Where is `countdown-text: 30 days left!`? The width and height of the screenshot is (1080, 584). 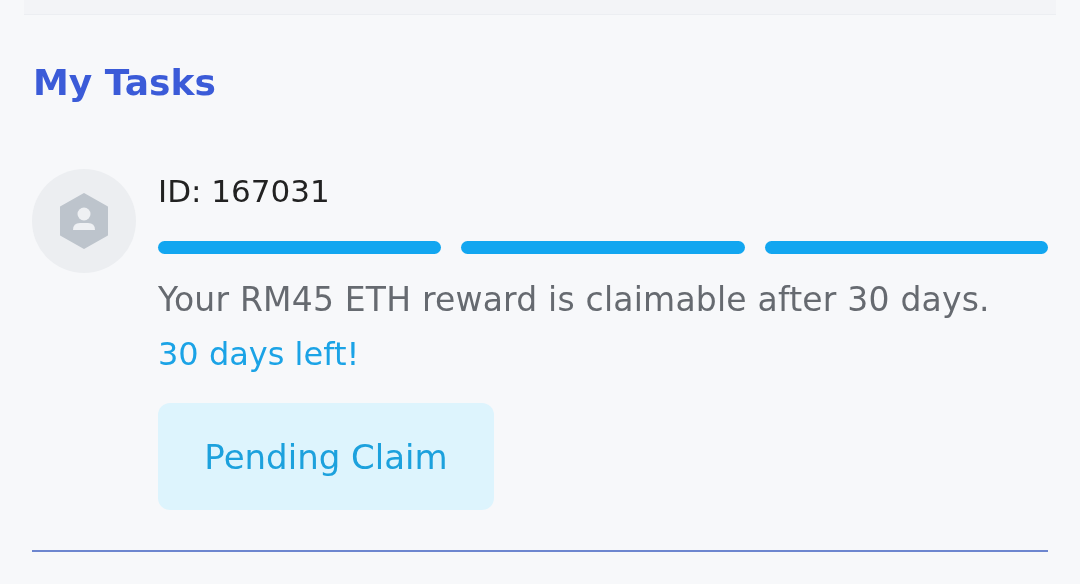 countdown-text: 30 days left! is located at coordinates (259, 354).